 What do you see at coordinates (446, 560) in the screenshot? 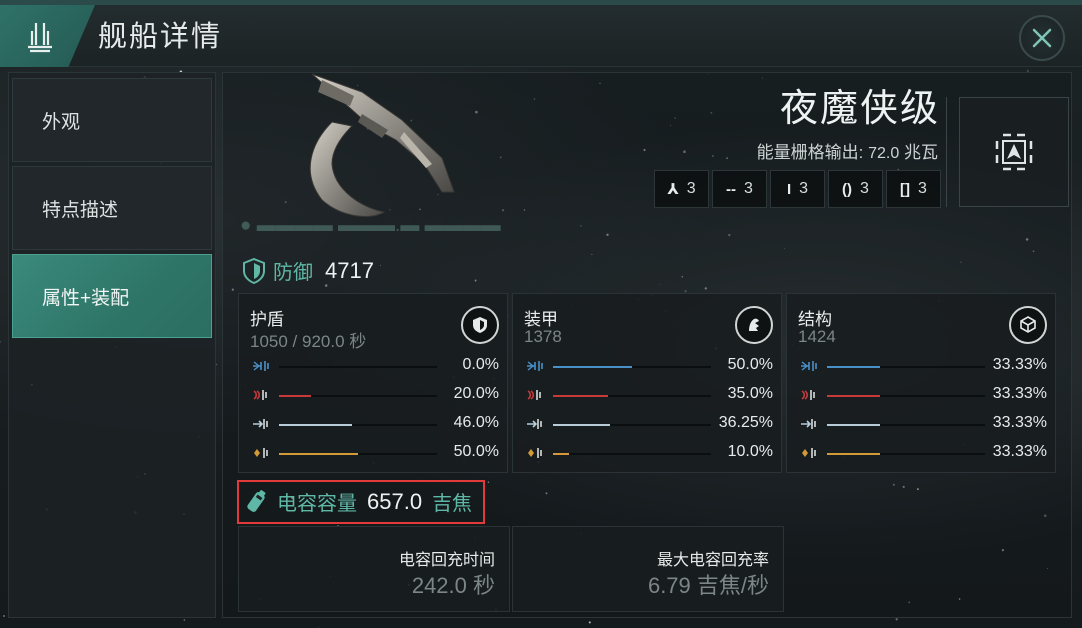
I see `recharge-time-label: 电容回充时间` at bounding box center [446, 560].